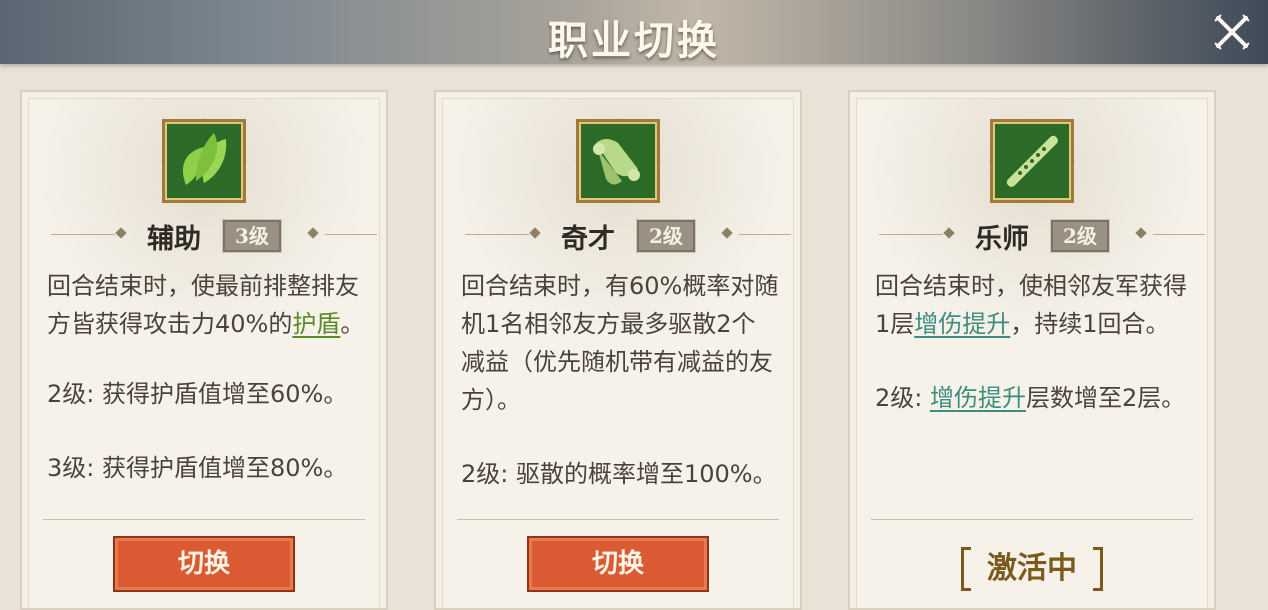  What do you see at coordinates (618, 161) in the screenshot?
I see `scroll-icon` at bounding box center [618, 161].